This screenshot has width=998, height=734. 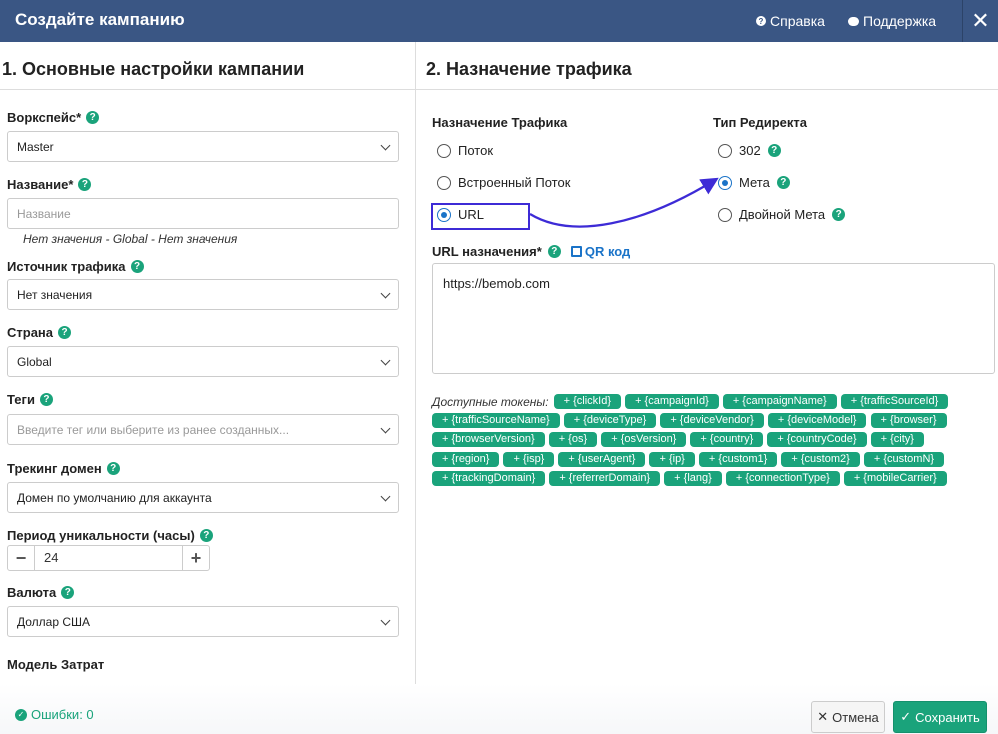 I want to click on workspace-label-text: Воркспейс*, so click(x=44, y=117).